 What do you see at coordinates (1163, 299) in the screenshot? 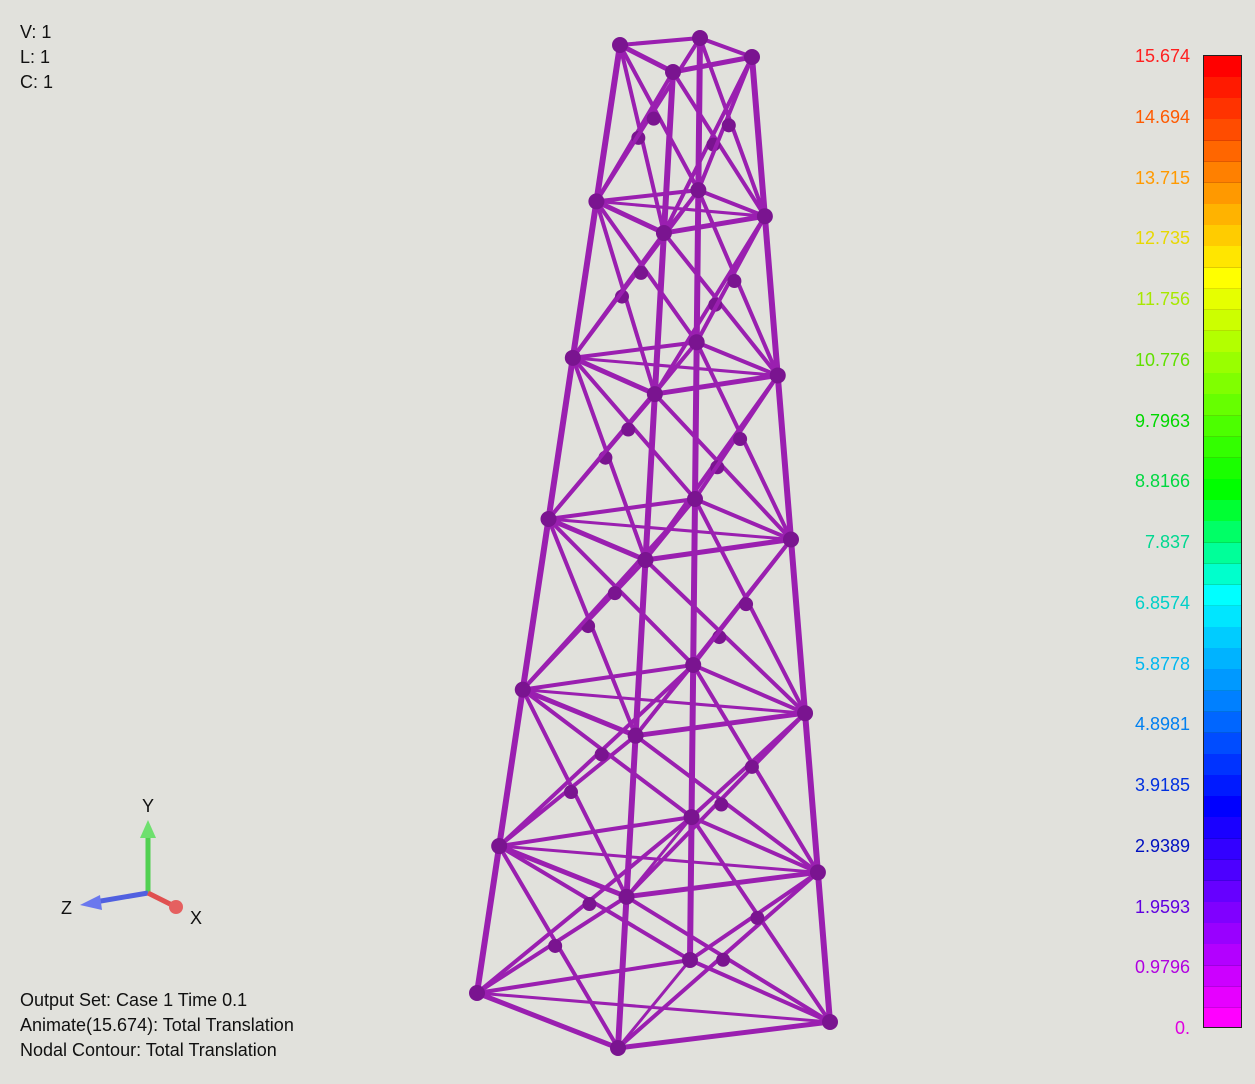
I see `legend-value-label: 11.756` at bounding box center [1163, 299].